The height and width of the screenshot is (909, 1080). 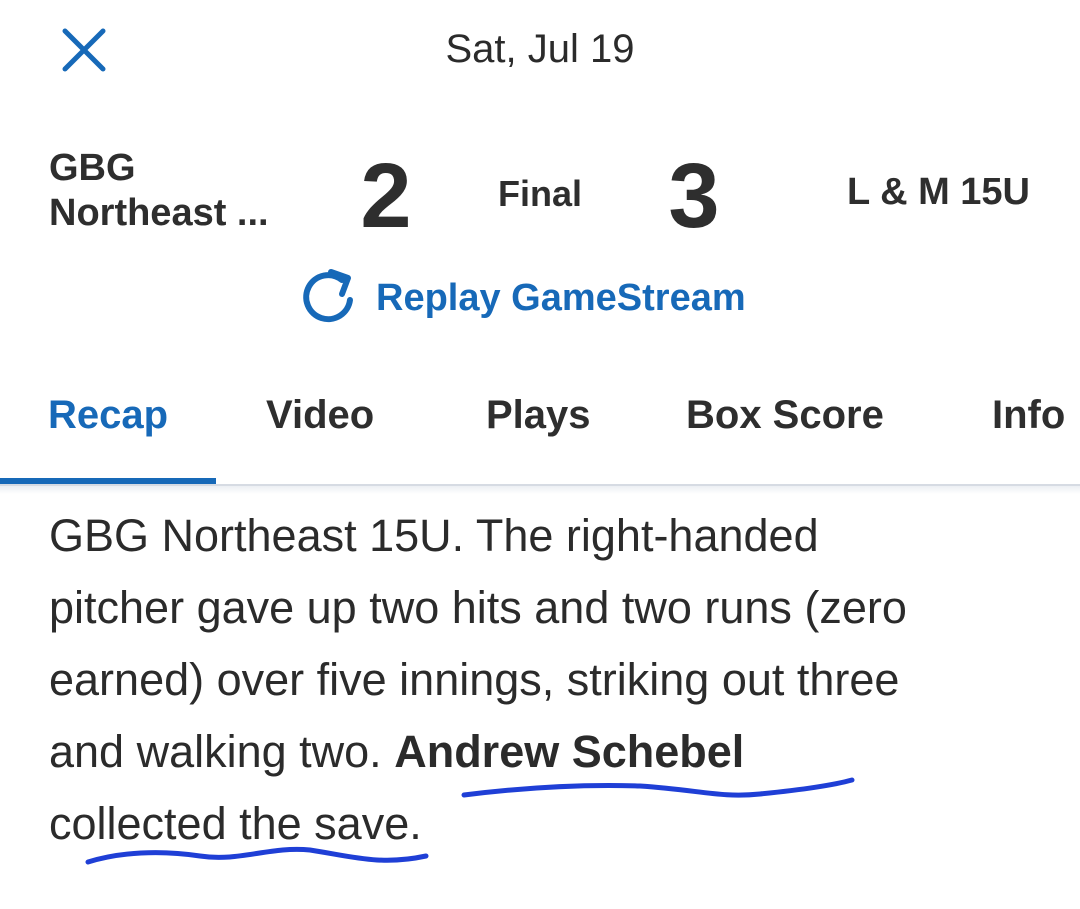 What do you see at coordinates (540, 490) in the screenshot?
I see `tab-shadow` at bounding box center [540, 490].